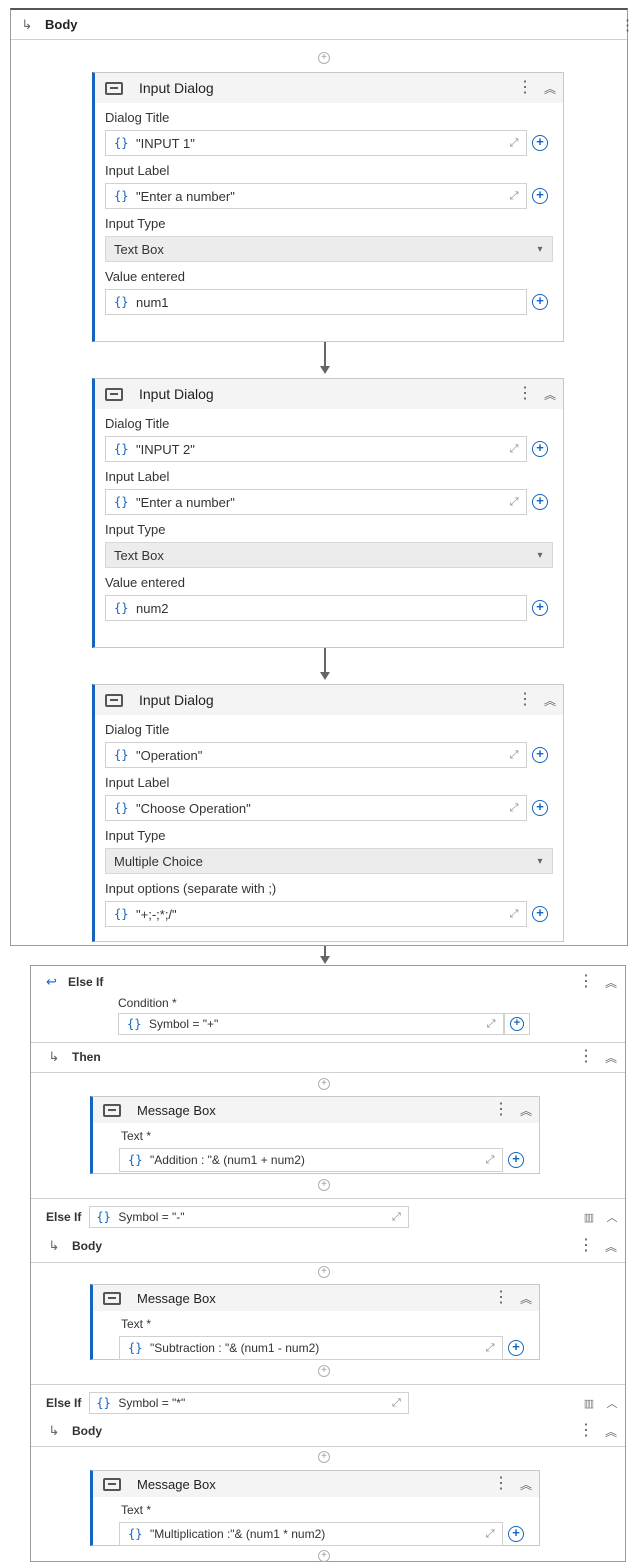 The width and height of the screenshot is (630, 1562). What do you see at coordinates (330, 1057) in the screenshot?
I see `then-header: ↳ Then ⋮ ︽` at bounding box center [330, 1057].